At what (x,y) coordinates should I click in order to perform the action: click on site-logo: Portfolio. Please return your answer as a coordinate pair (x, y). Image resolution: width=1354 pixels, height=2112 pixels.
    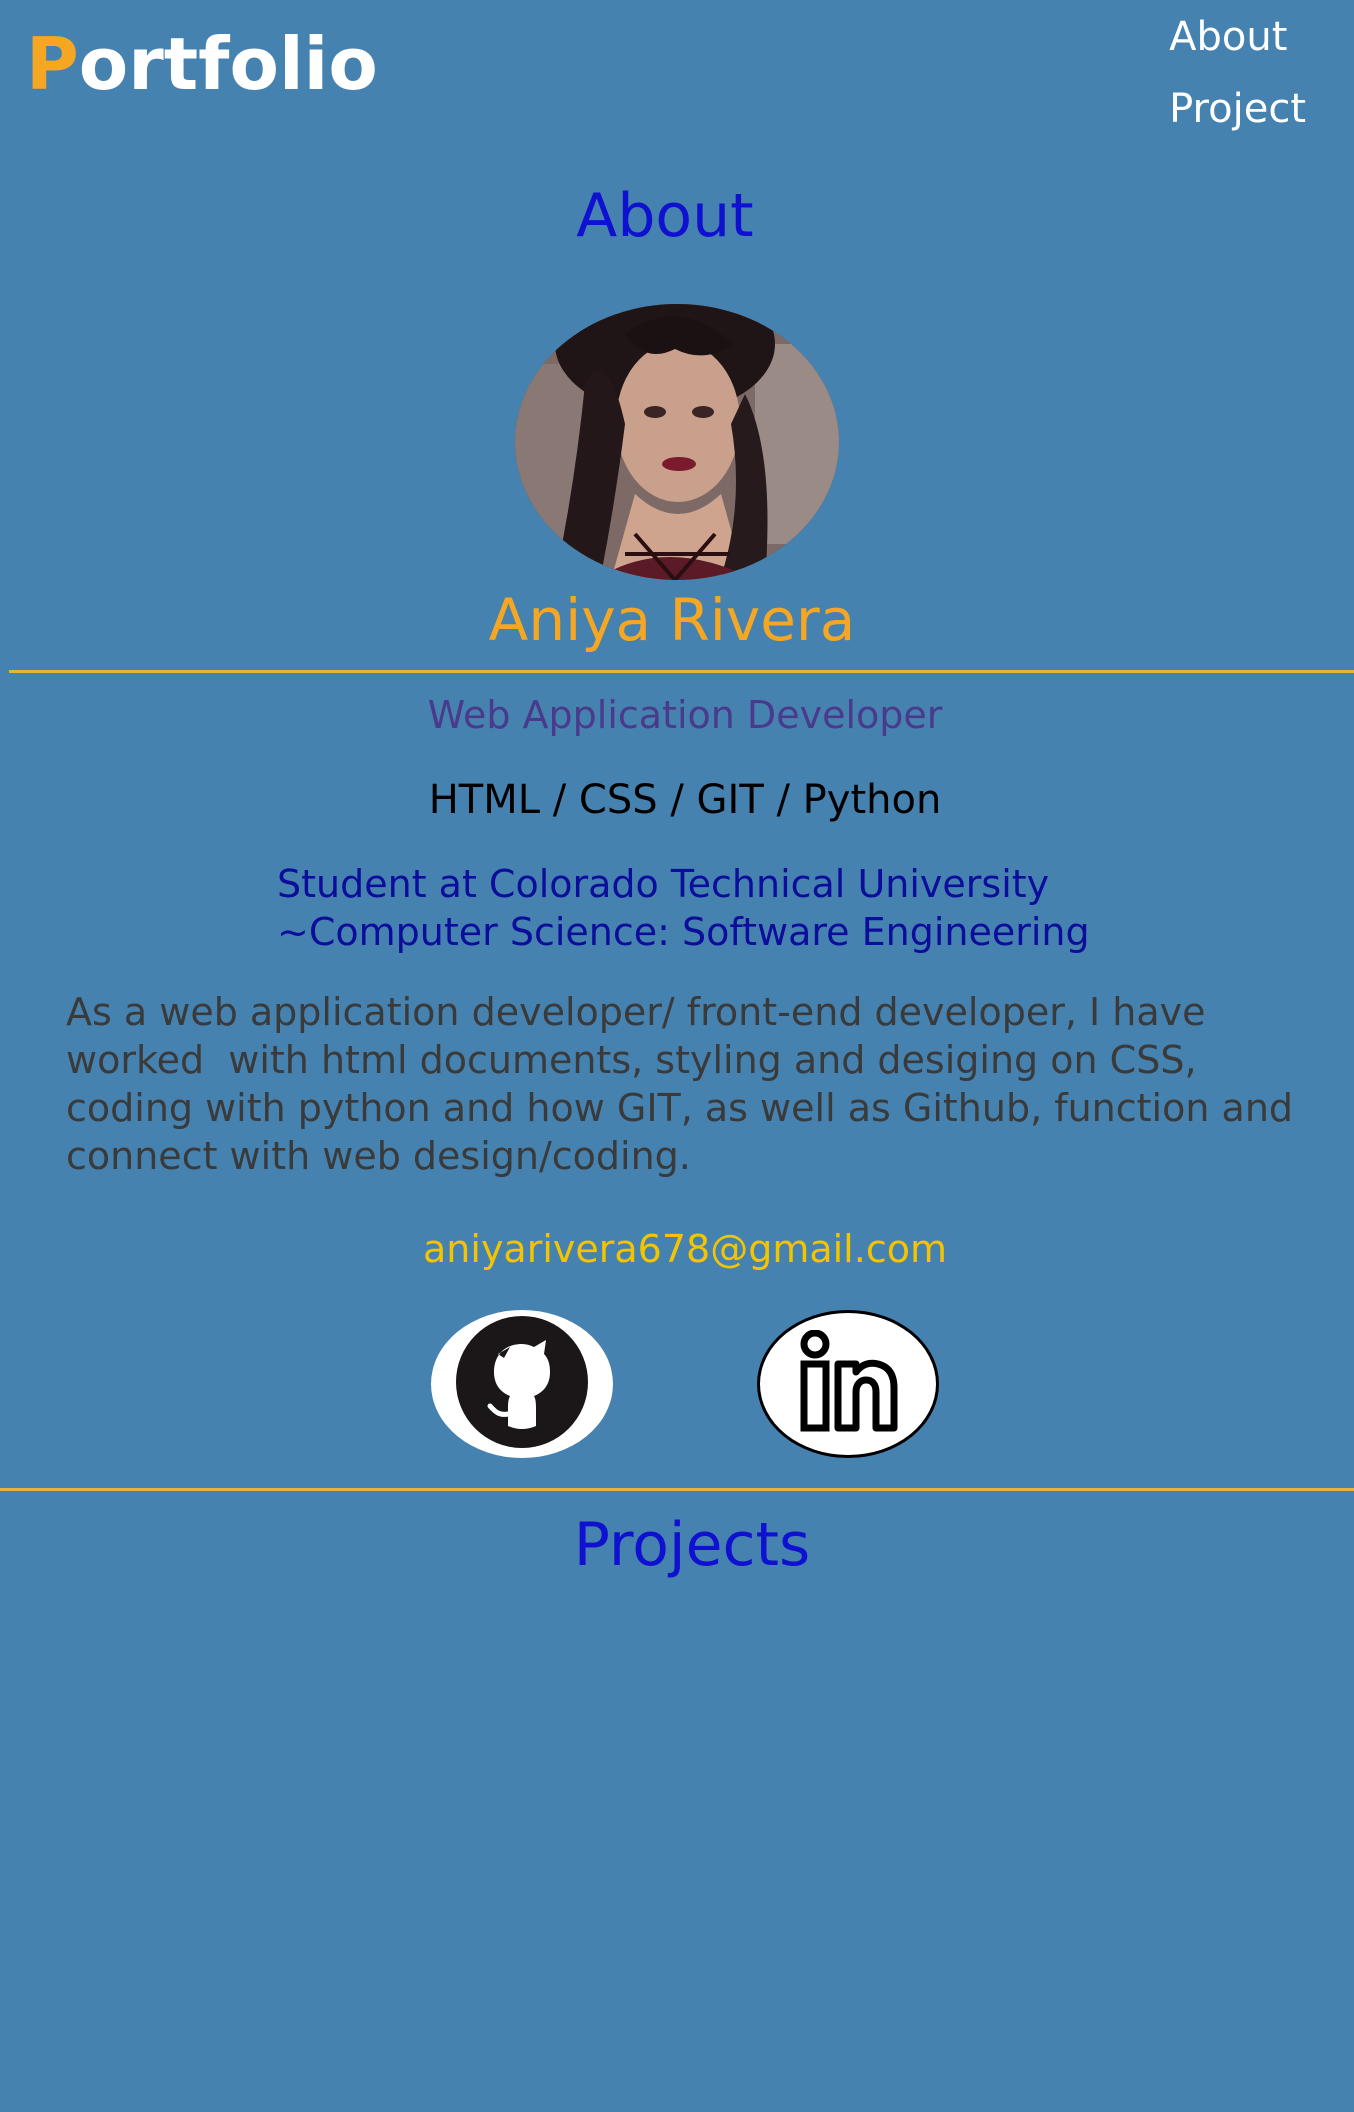
    Looking at the image, I should click on (202, 64).